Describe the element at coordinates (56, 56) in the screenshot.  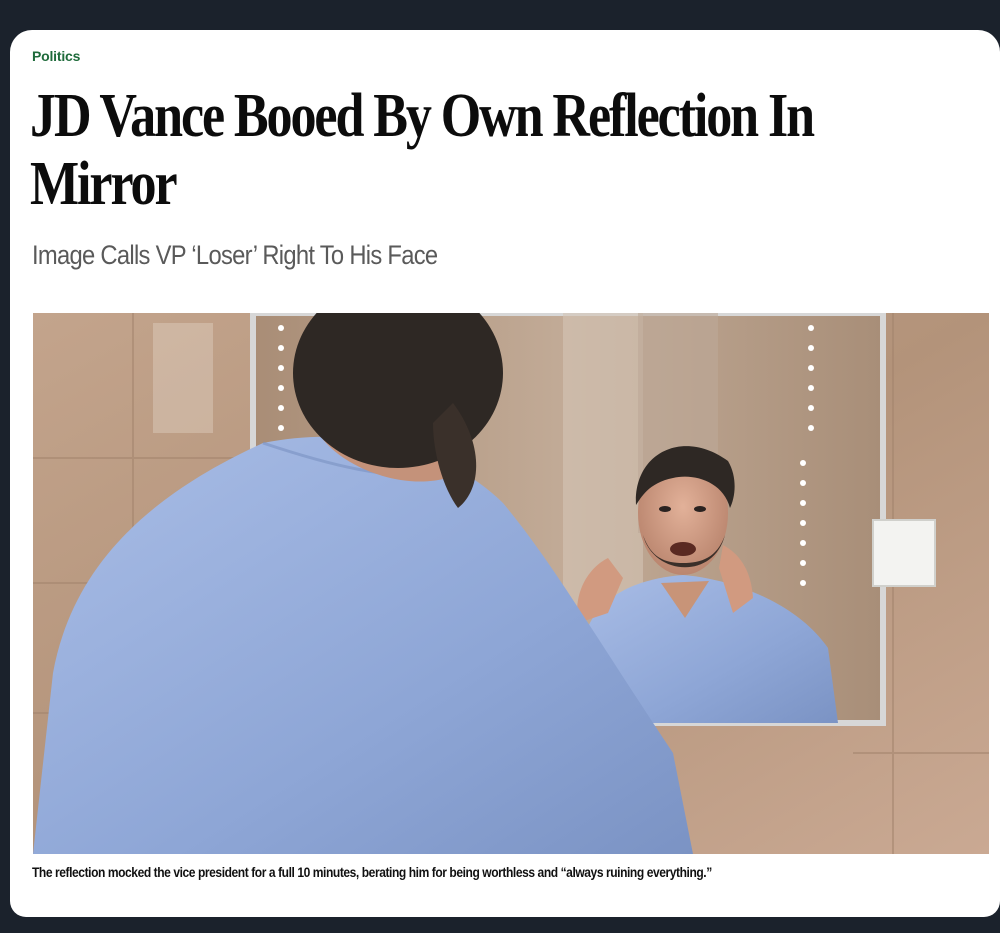
I see `category-link: Politics` at that location.